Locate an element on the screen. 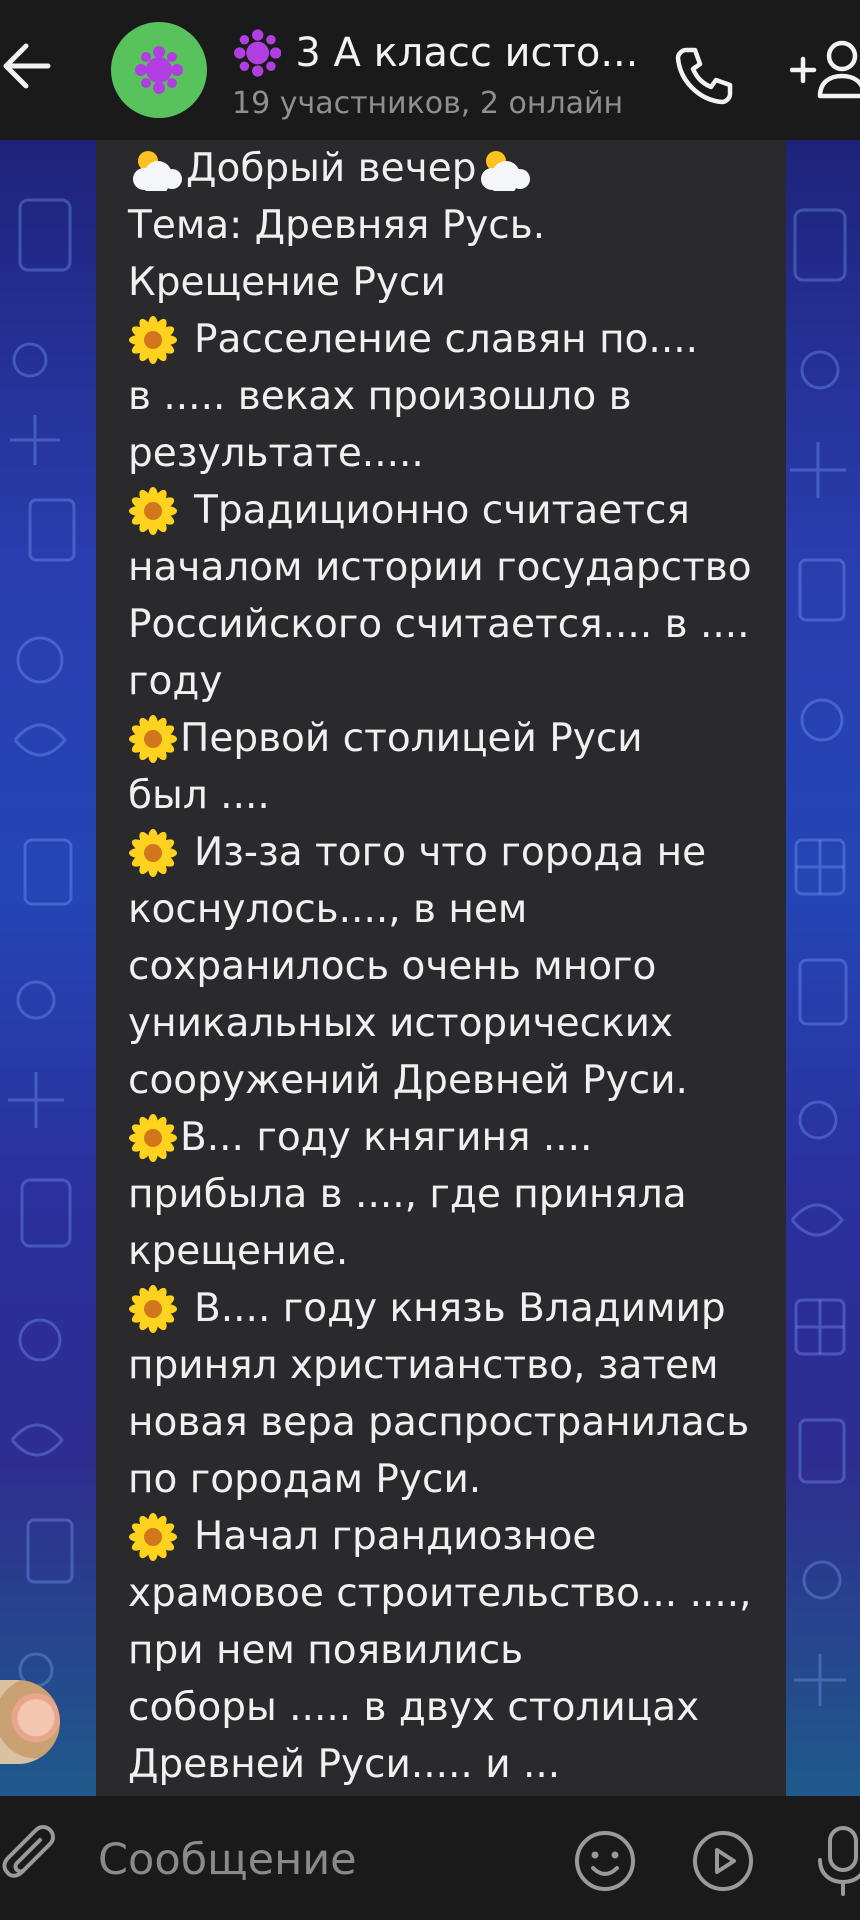 The height and width of the screenshot is (1920, 860). message-line: Первой столицей Руси is located at coordinates (453, 738).